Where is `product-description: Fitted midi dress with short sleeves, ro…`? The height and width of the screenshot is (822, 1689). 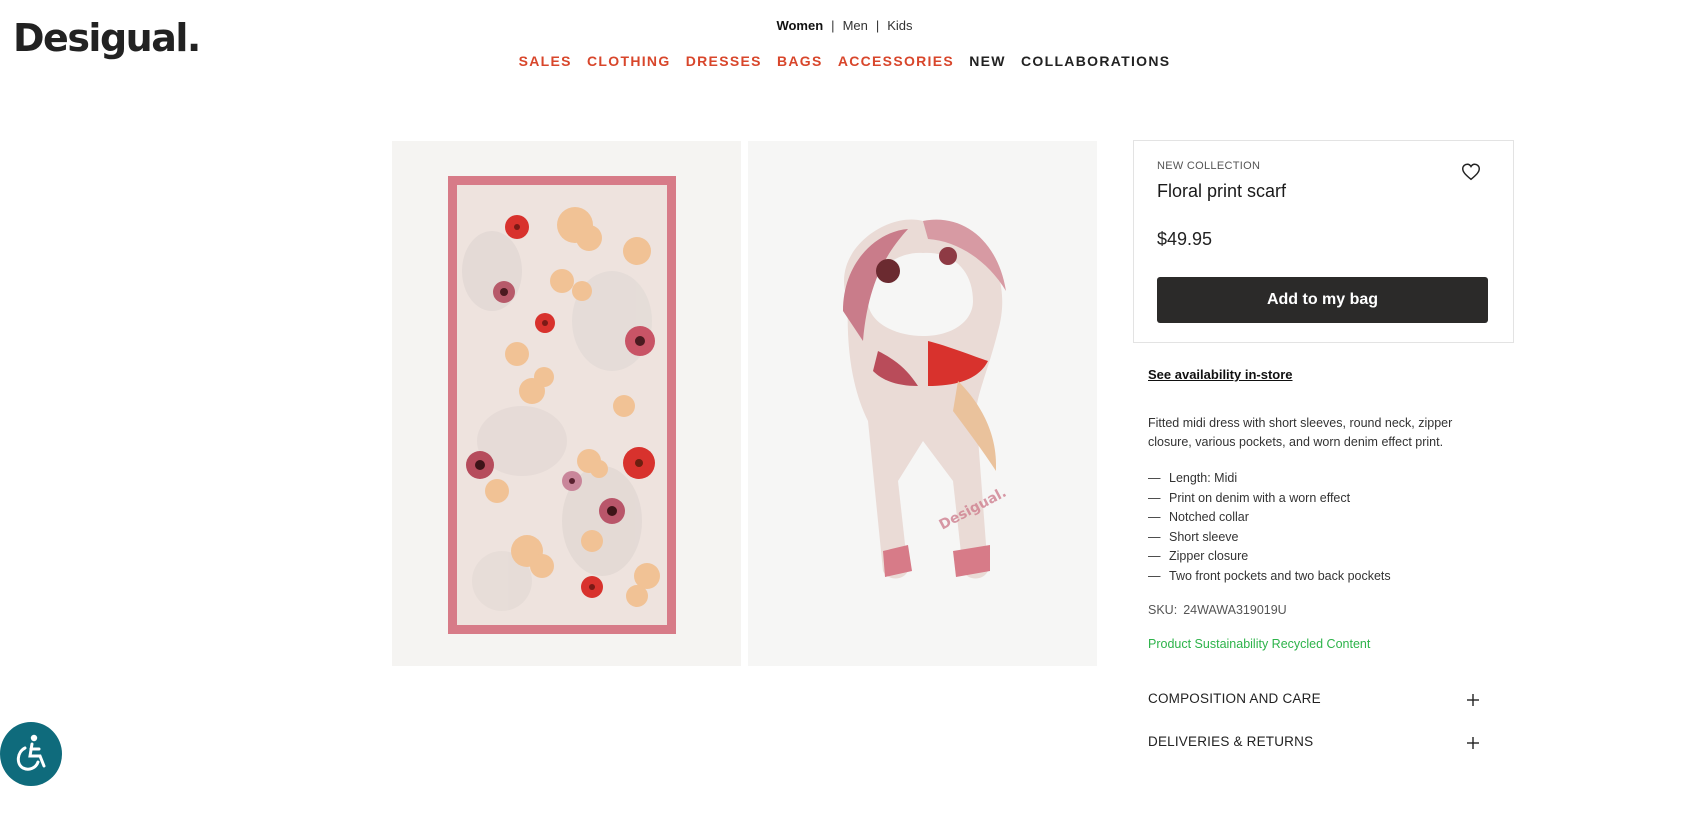
product-description: Fitted midi dress with short sleeves, ro… is located at coordinates (1300, 432).